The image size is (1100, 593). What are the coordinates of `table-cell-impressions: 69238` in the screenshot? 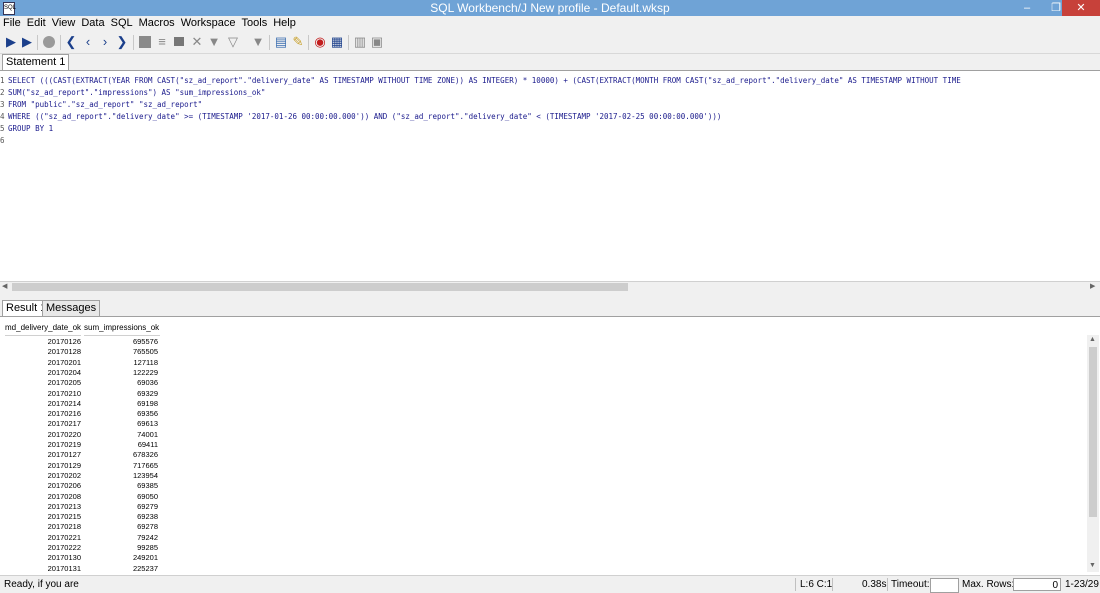 It's located at (120, 517).